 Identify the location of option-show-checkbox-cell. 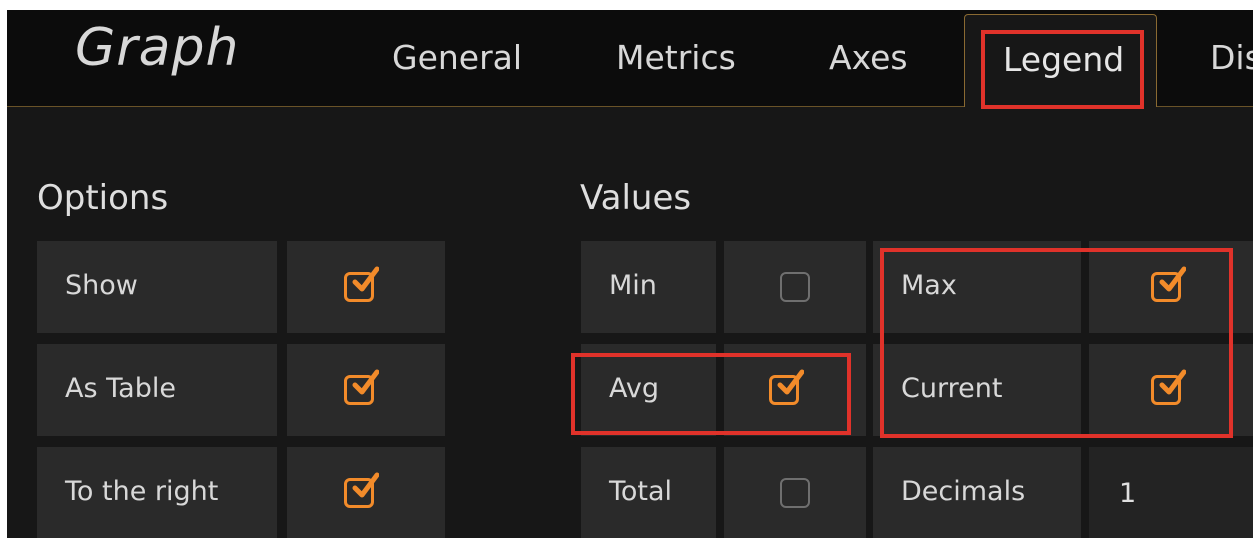
(366, 287).